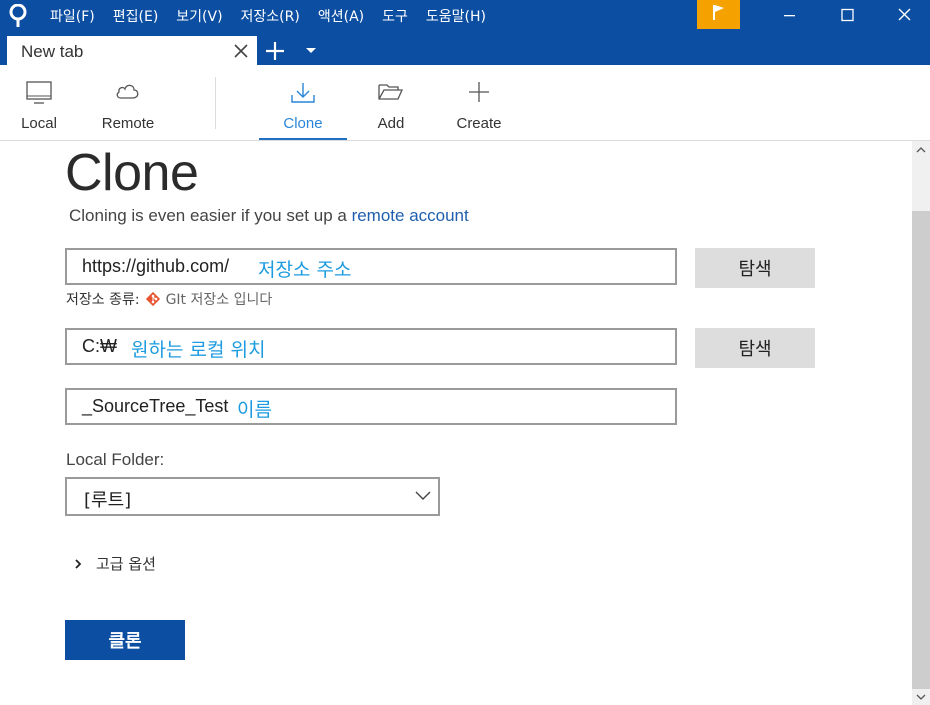 This screenshot has height=705, width=930. Describe the element at coordinates (847, 16) in the screenshot. I see `maximize-icon` at that location.